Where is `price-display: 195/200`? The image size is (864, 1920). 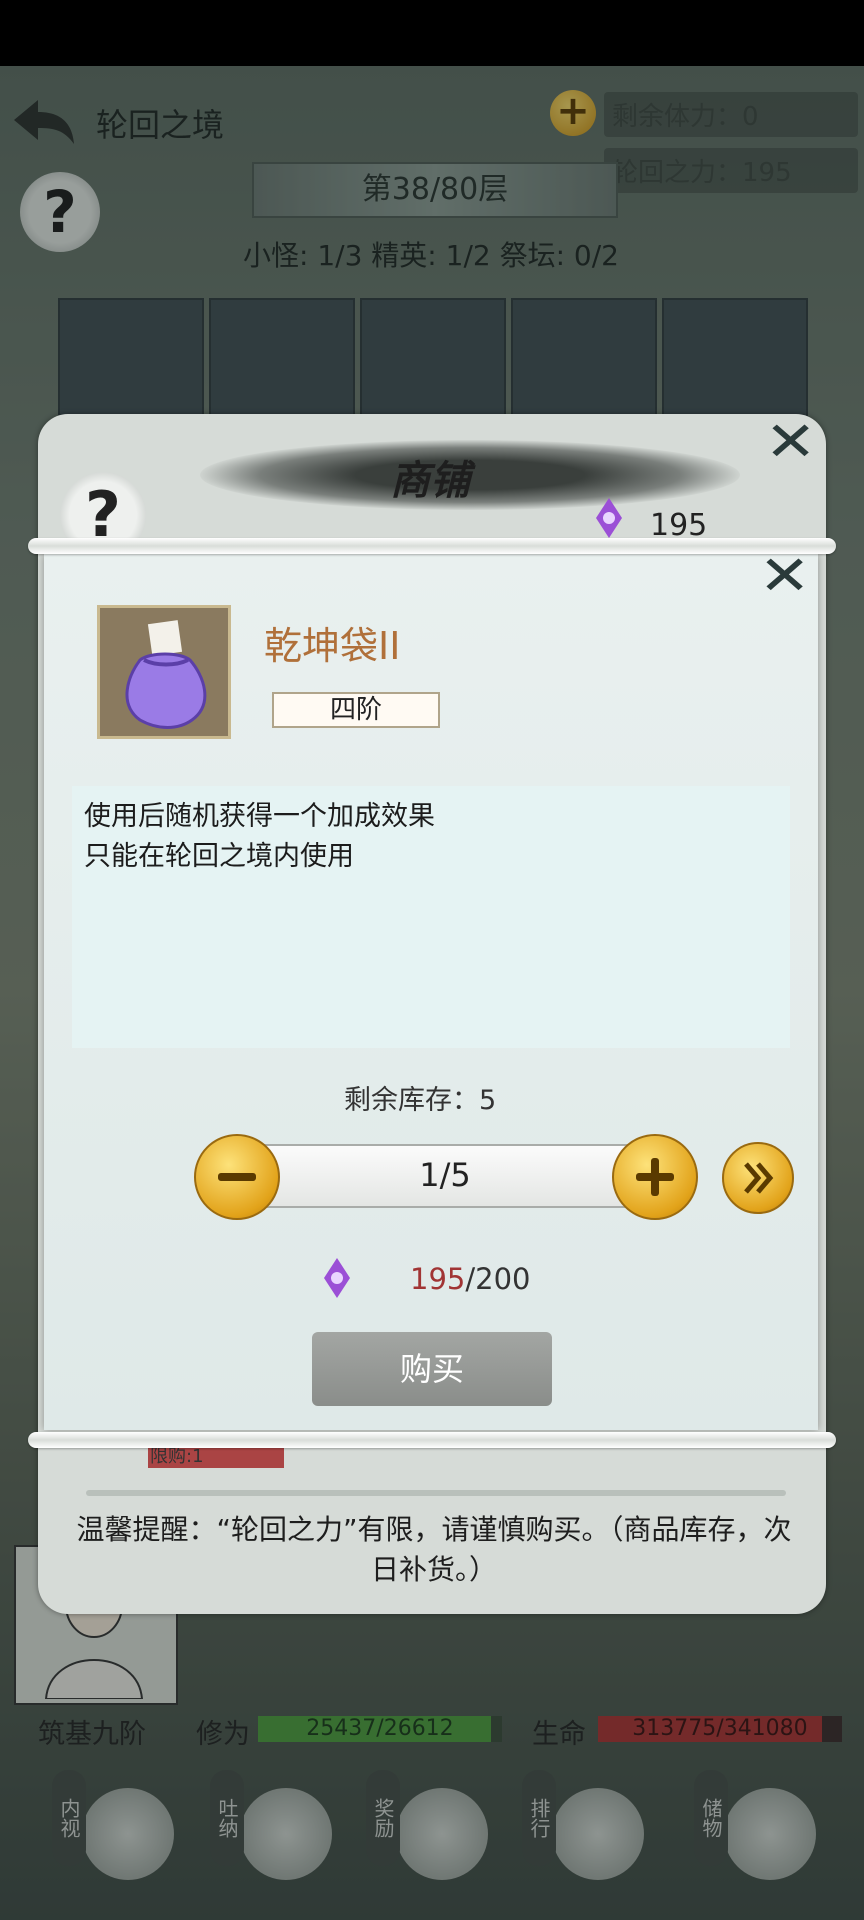
price-display: 195/200 is located at coordinates (470, 1279).